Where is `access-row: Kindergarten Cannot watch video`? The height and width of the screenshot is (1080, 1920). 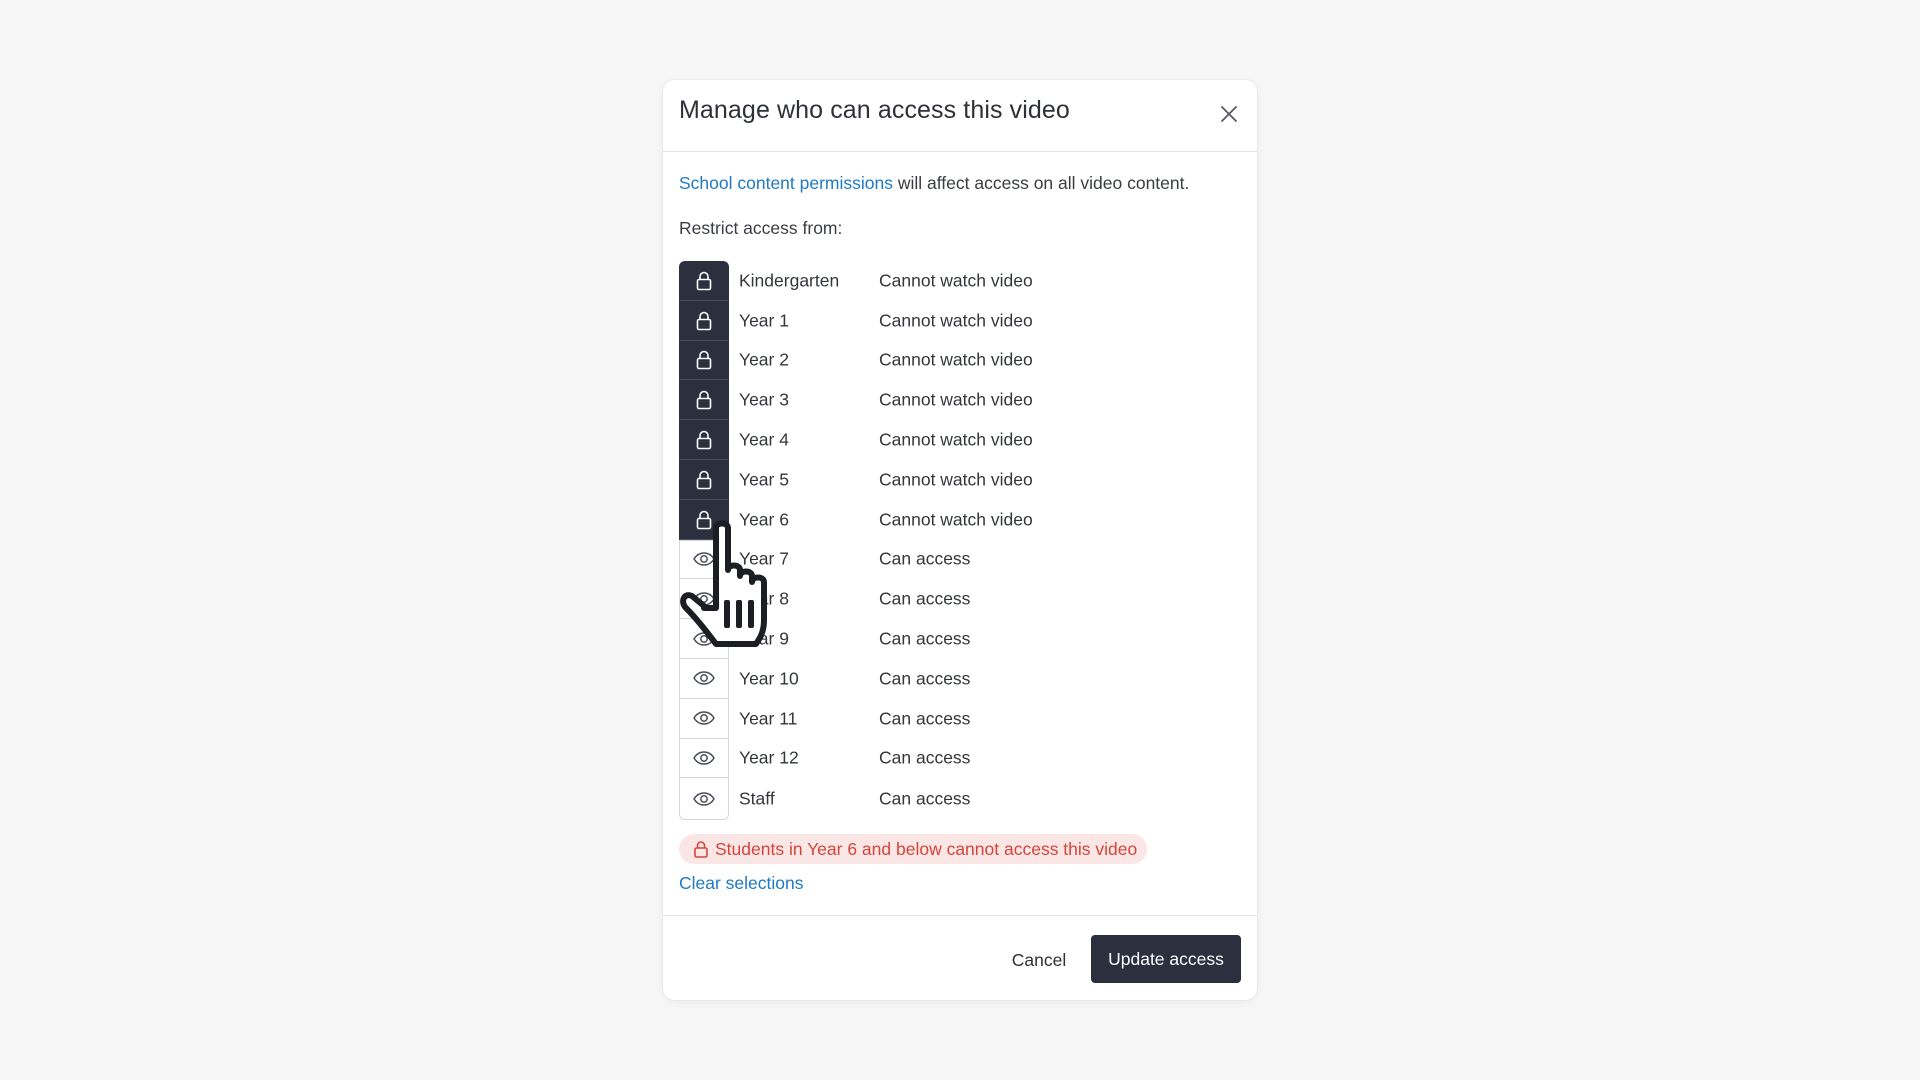
access-row: Kindergarten Cannot watch video is located at coordinates (949, 281).